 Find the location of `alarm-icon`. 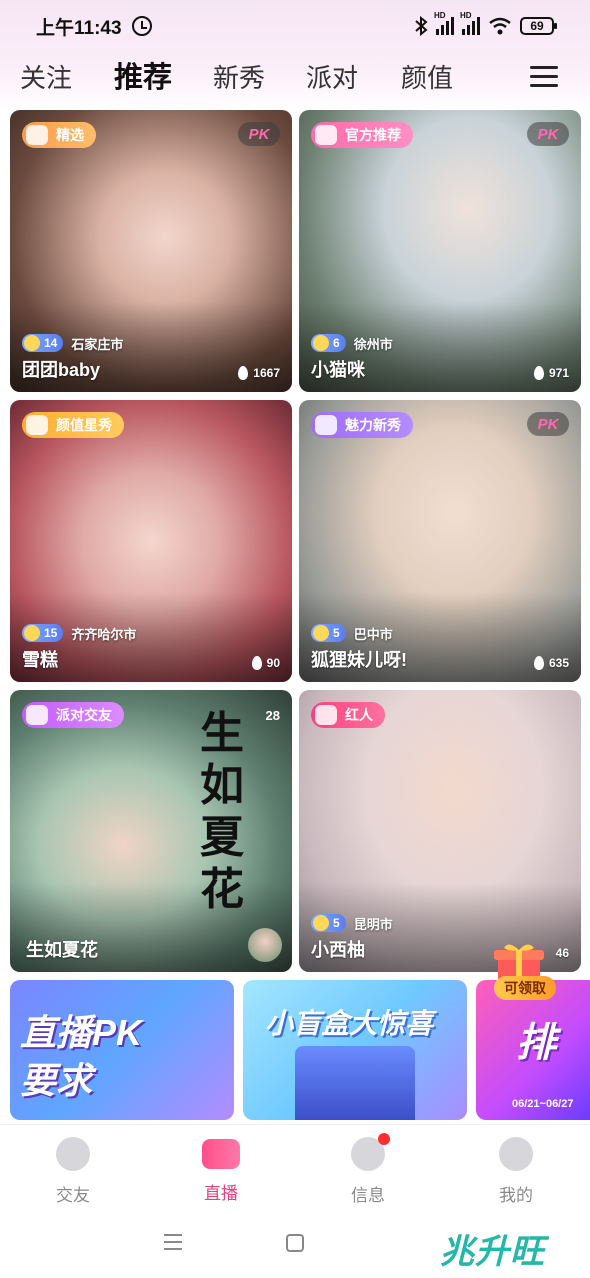

alarm-icon is located at coordinates (141, 26).